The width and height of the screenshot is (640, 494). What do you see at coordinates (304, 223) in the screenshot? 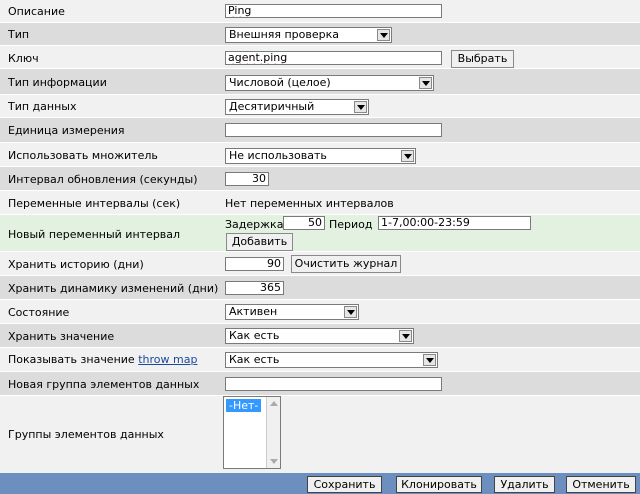
I see `delay-input: 50` at bounding box center [304, 223].